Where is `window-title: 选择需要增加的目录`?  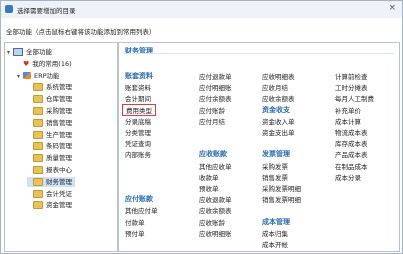 window-title: 选择需要增加的目录 is located at coordinates (46, 11).